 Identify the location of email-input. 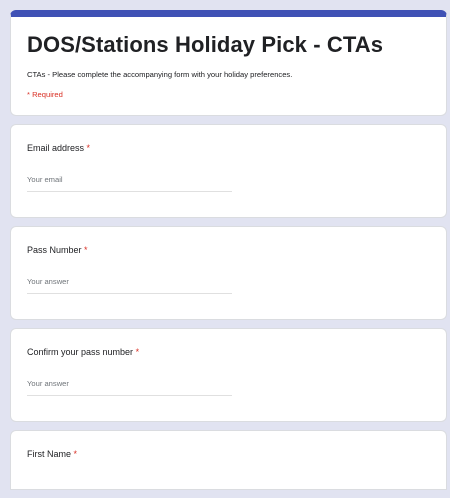
(129, 183).